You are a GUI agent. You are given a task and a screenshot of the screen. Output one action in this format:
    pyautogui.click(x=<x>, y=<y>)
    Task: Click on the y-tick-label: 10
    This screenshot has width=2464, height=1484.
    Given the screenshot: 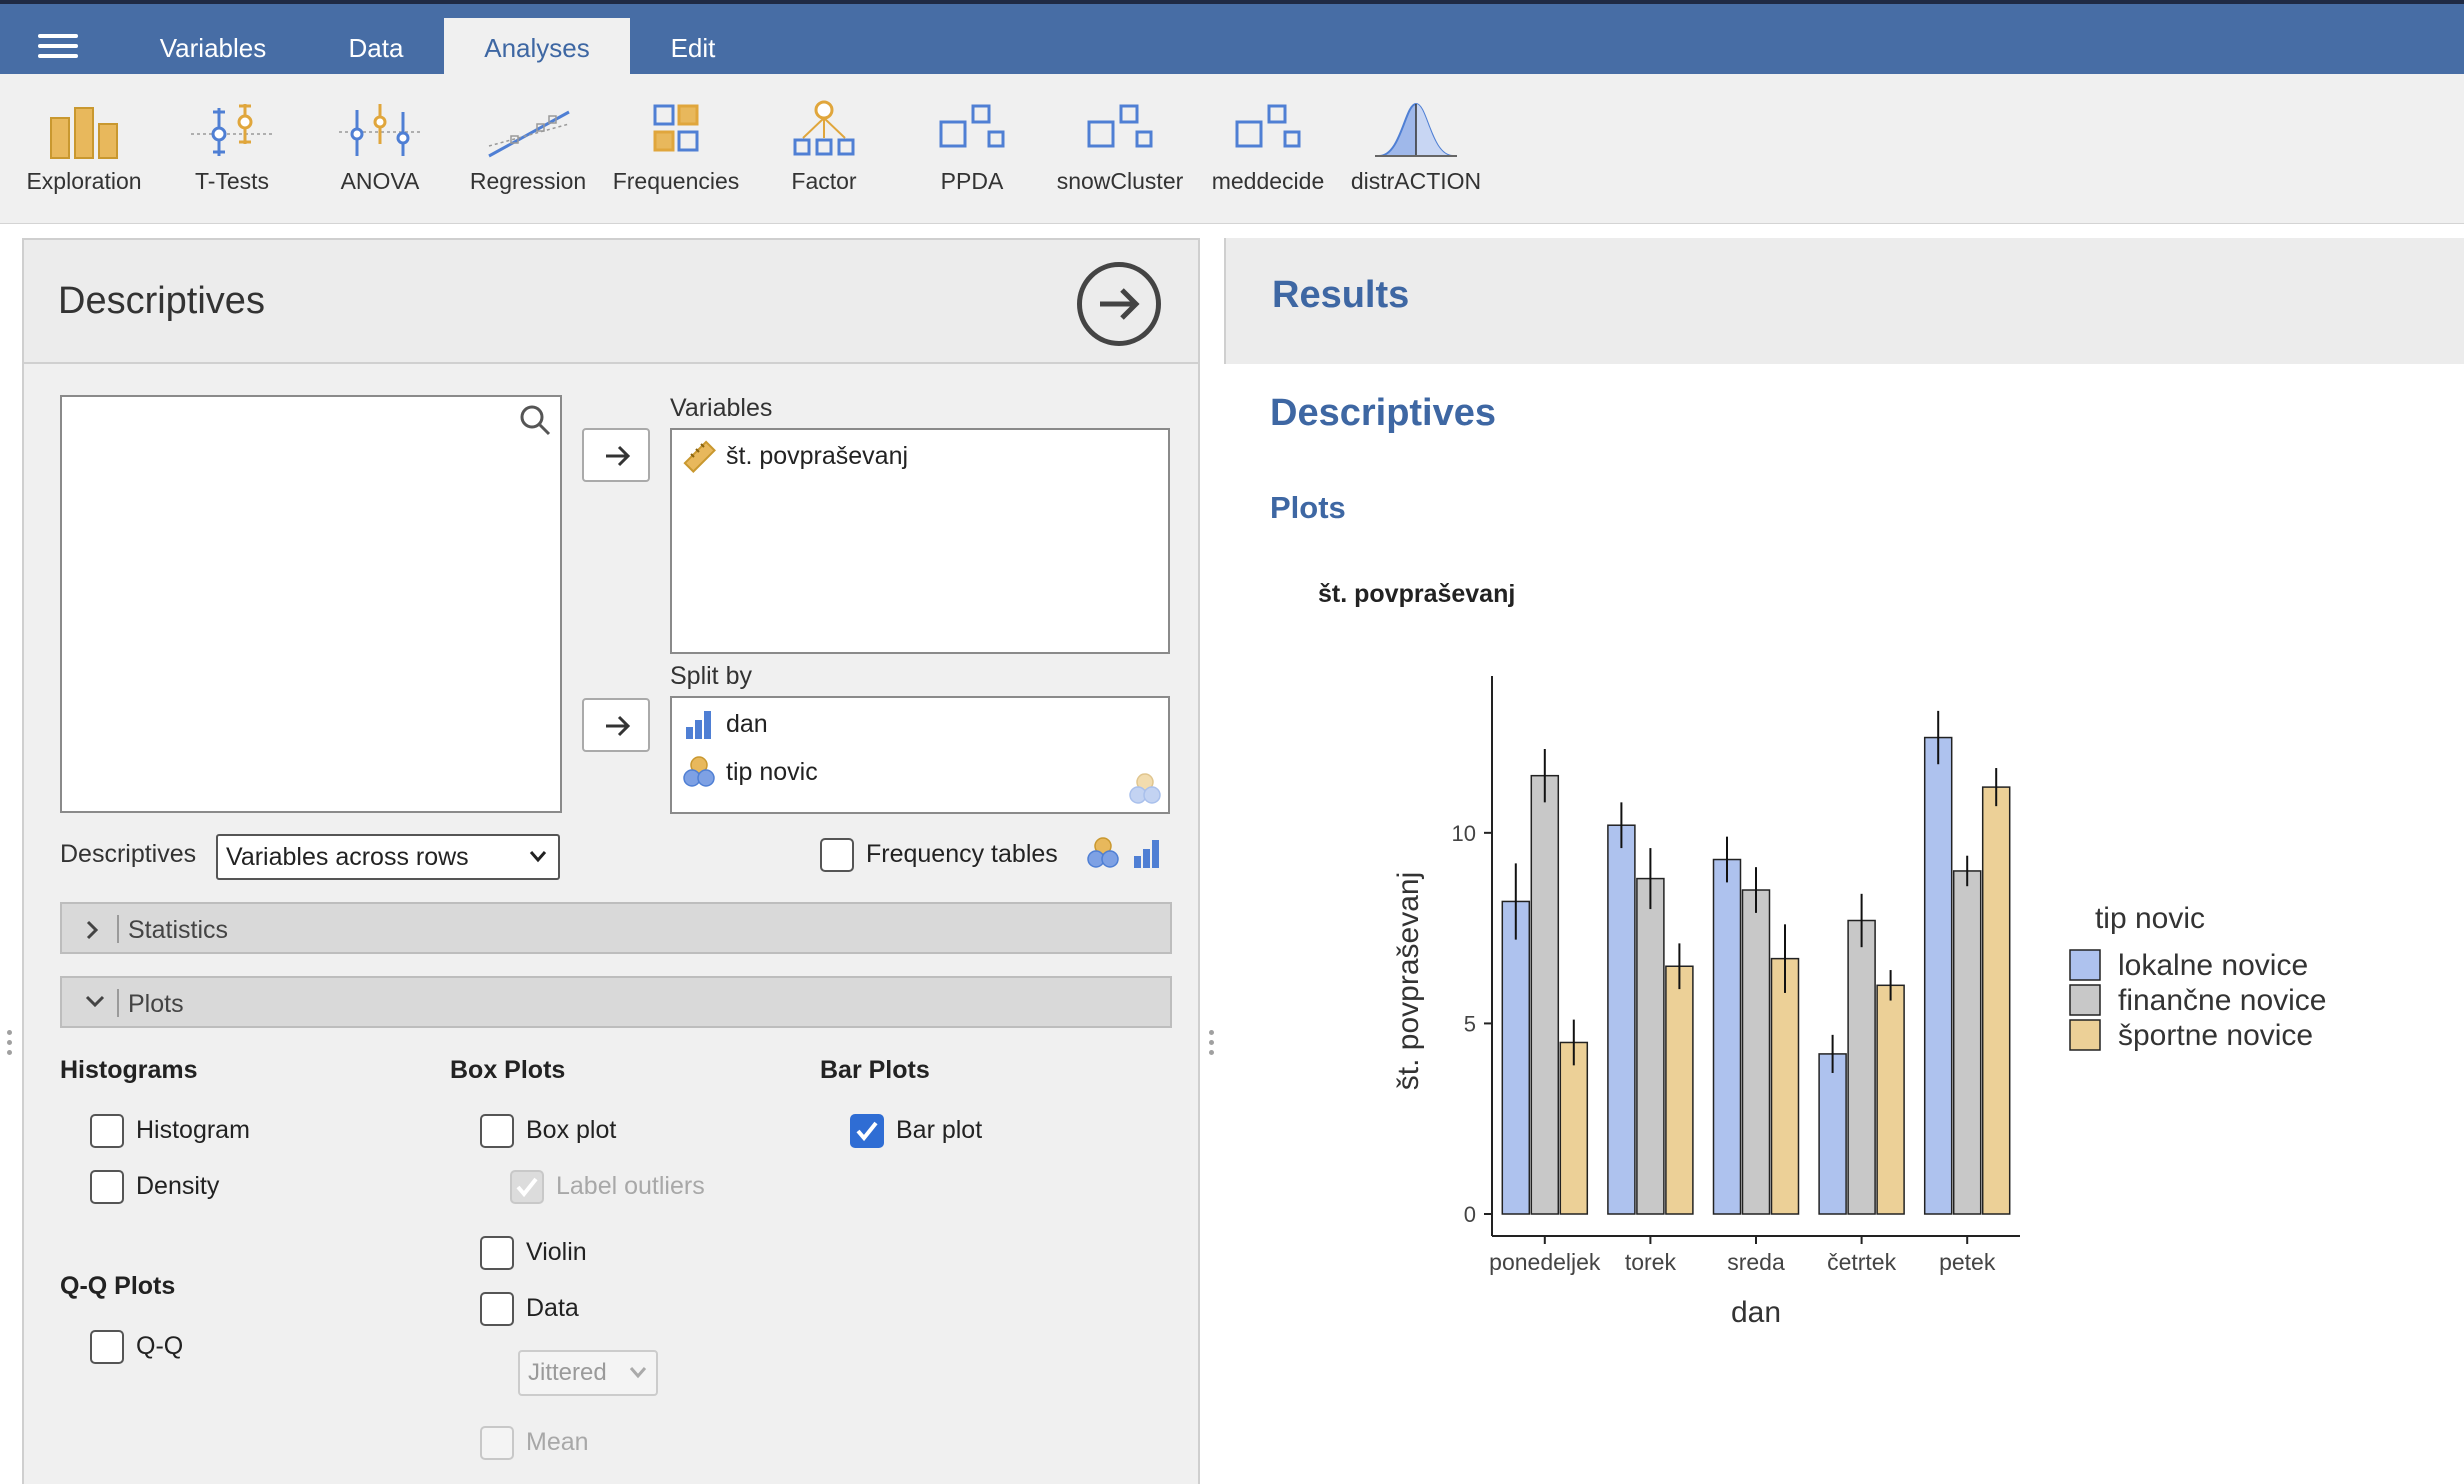 What is the action you would take?
    pyautogui.click(x=1464, y=833)
    